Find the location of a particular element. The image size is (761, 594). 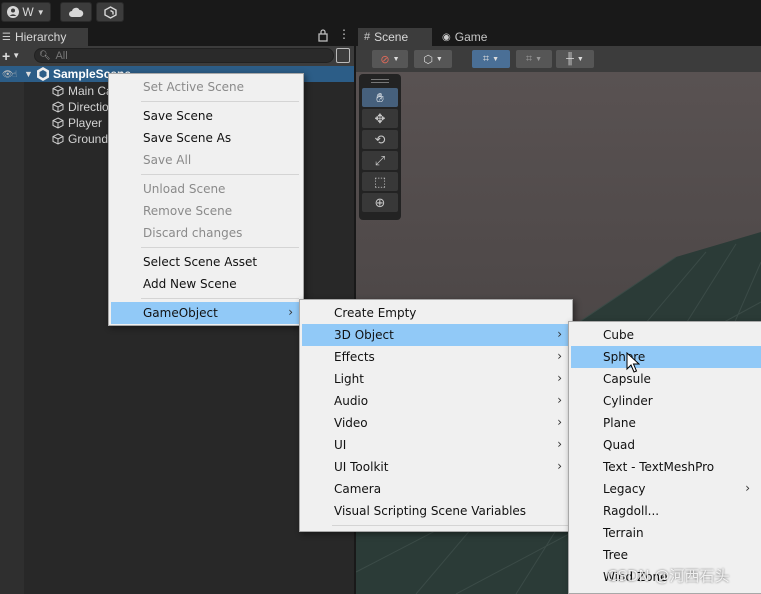

transform-icon: ⊕ is located at coordinates (380, 202).